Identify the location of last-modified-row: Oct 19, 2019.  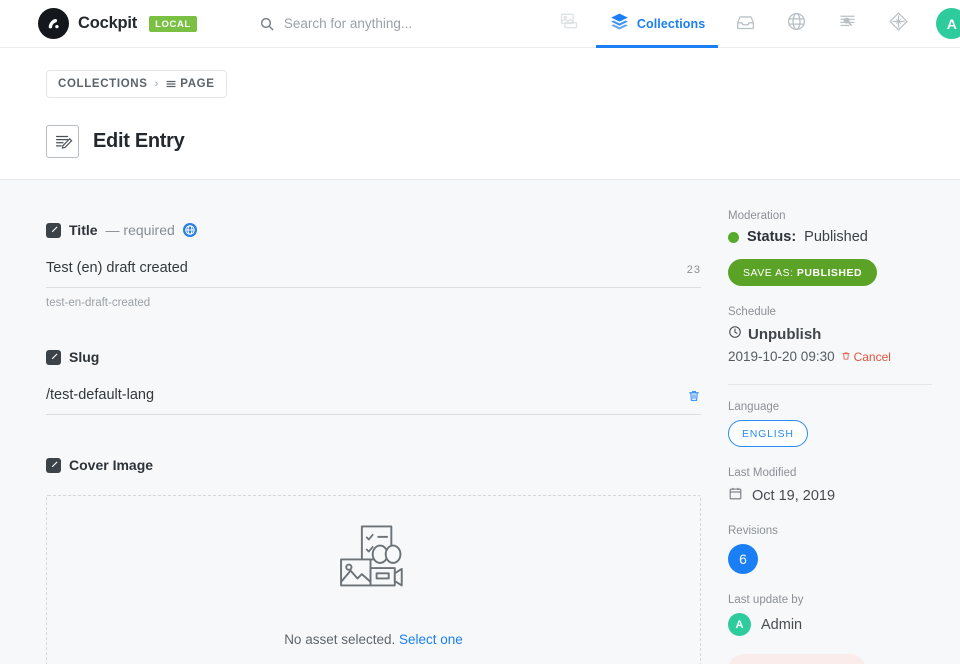
(834, 495).